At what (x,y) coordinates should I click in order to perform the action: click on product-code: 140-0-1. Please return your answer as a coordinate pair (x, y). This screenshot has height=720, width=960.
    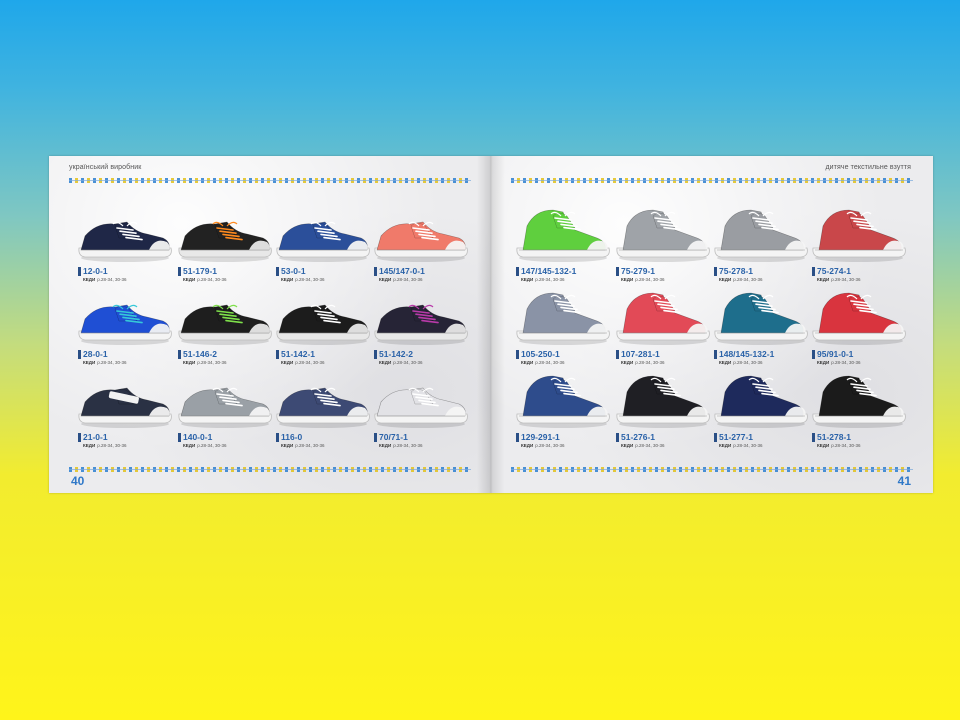
    Looking at the image, I should click on (195, 437).